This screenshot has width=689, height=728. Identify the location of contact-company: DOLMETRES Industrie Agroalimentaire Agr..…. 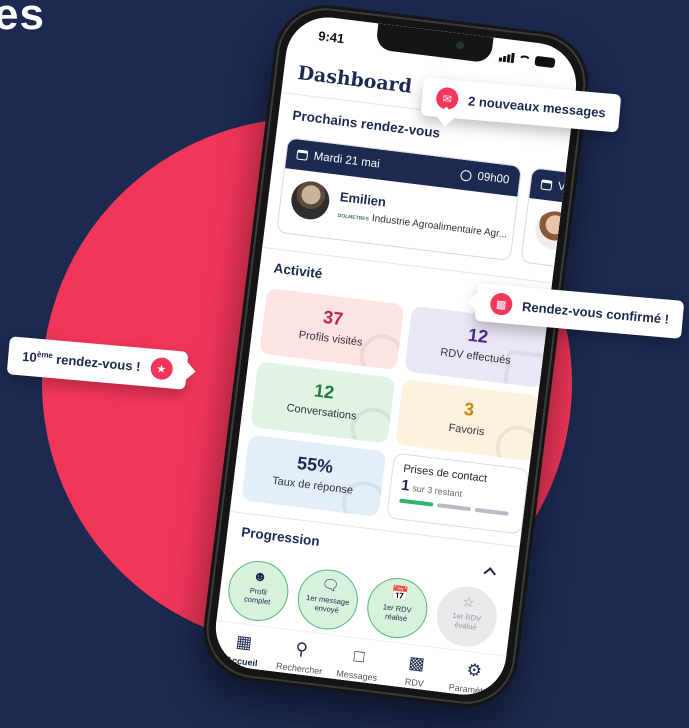
(422, 226).